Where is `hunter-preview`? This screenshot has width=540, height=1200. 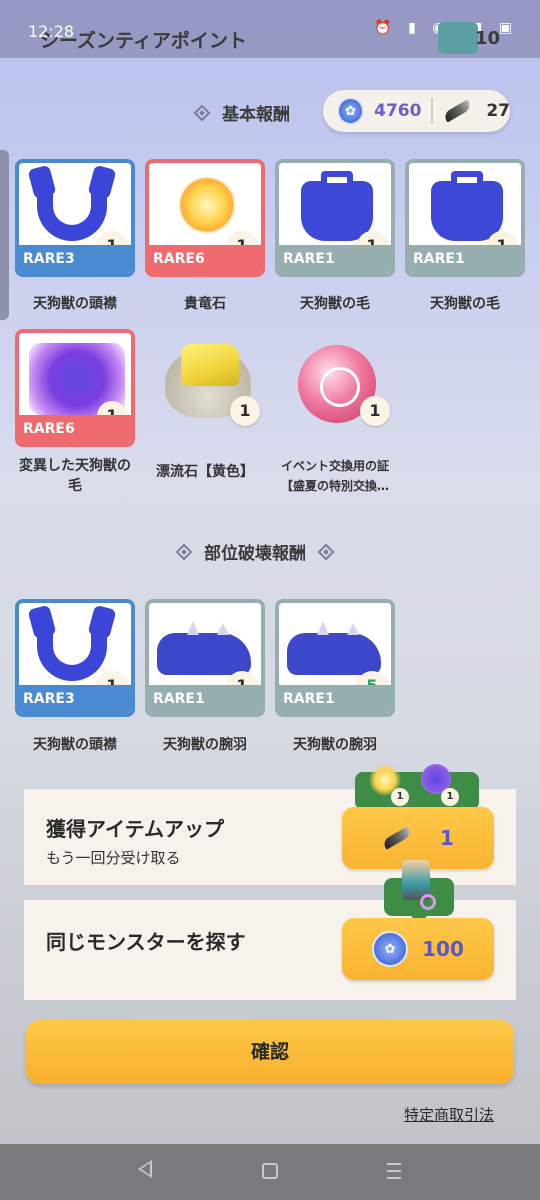 hunter-preview is located at coordinates (415, 887).